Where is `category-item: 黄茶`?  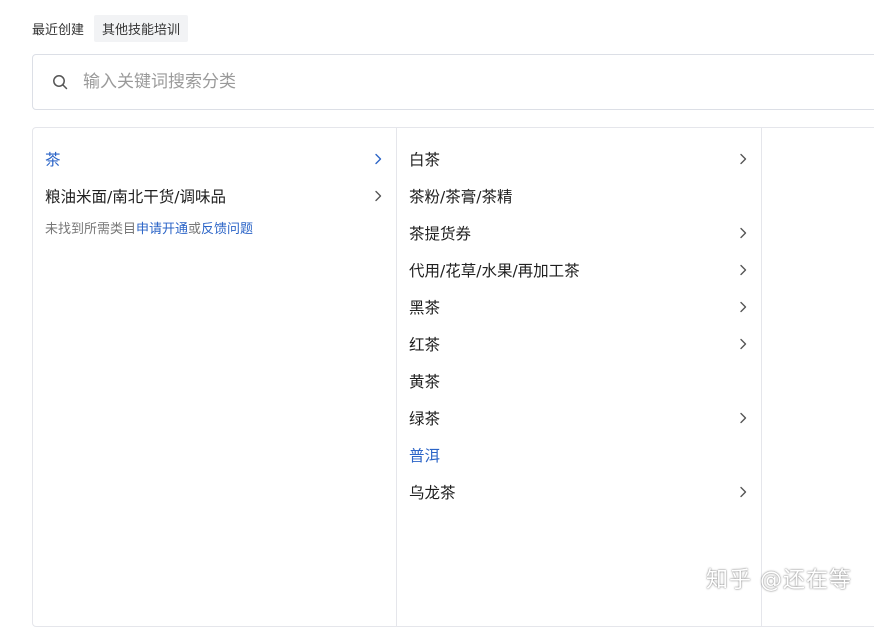
category-item: 黄茶 is located at coordinates (579, 380).